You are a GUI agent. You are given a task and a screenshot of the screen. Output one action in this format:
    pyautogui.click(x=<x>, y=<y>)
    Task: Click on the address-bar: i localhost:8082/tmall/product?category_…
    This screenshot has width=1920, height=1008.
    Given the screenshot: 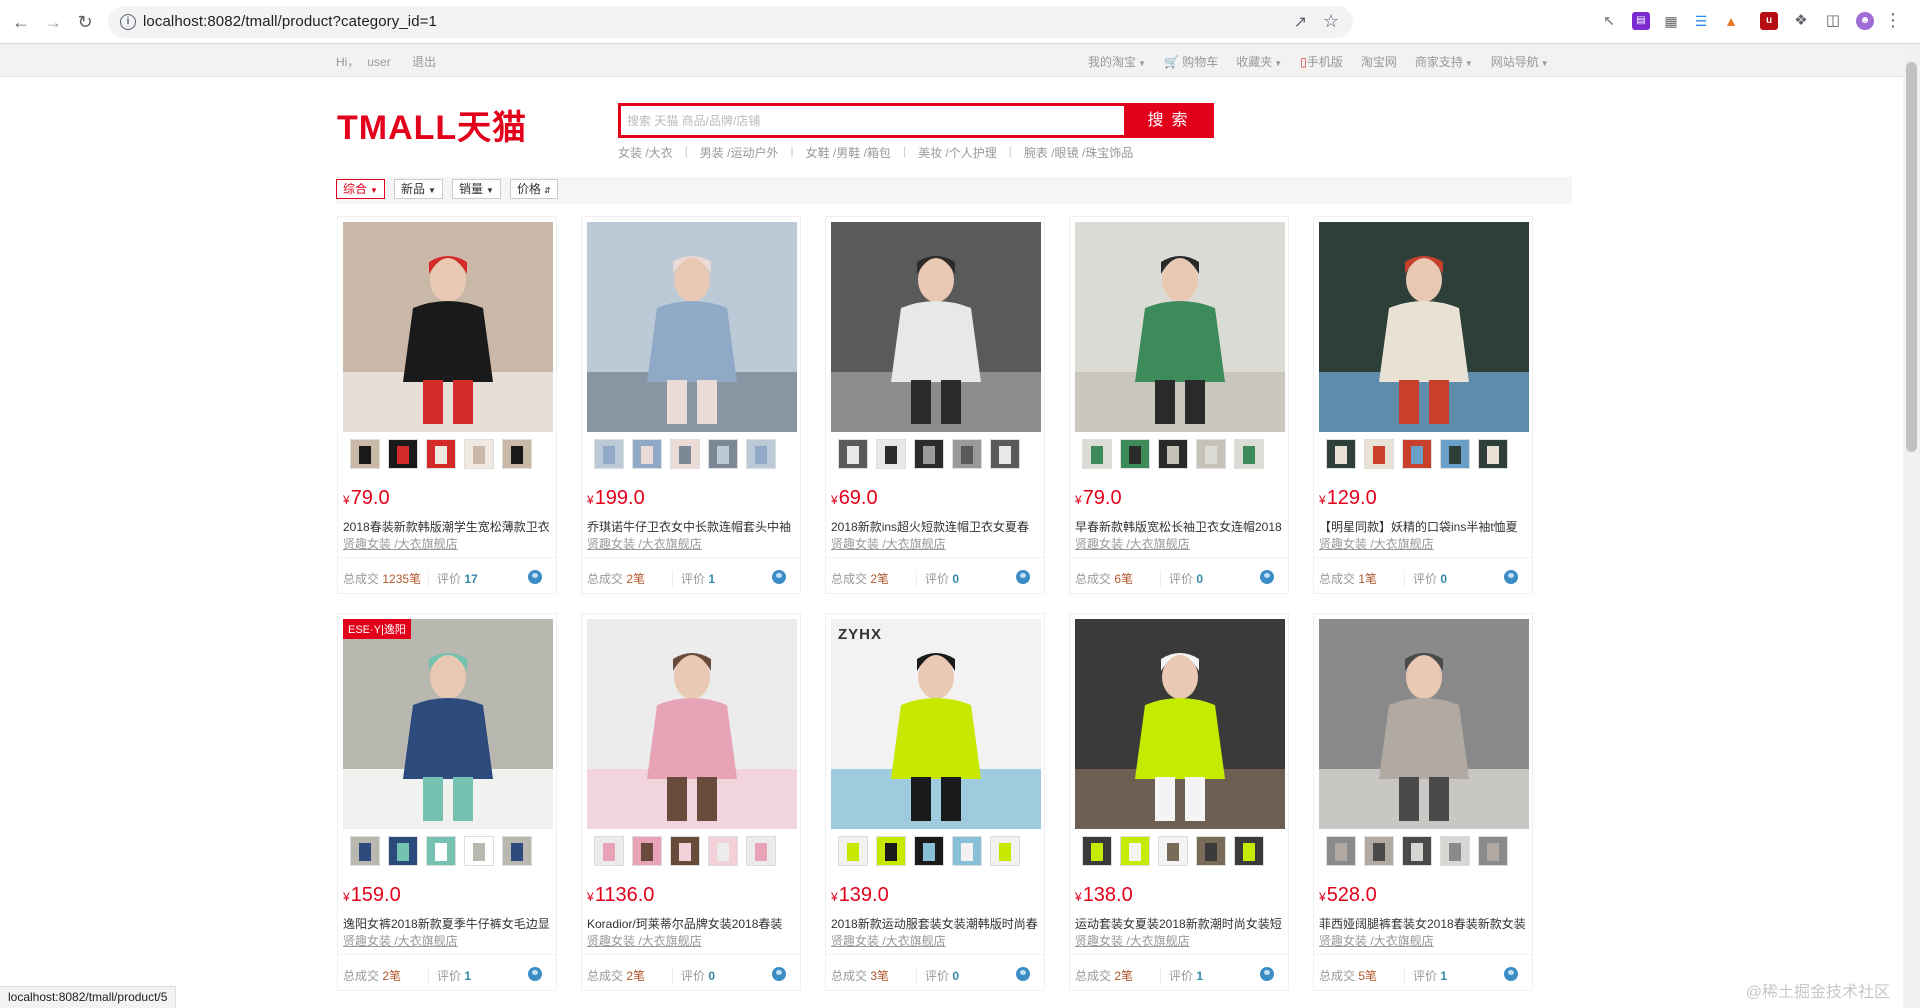 What is the action you would take?
    pyautogui.click(x=730, y=22)
    